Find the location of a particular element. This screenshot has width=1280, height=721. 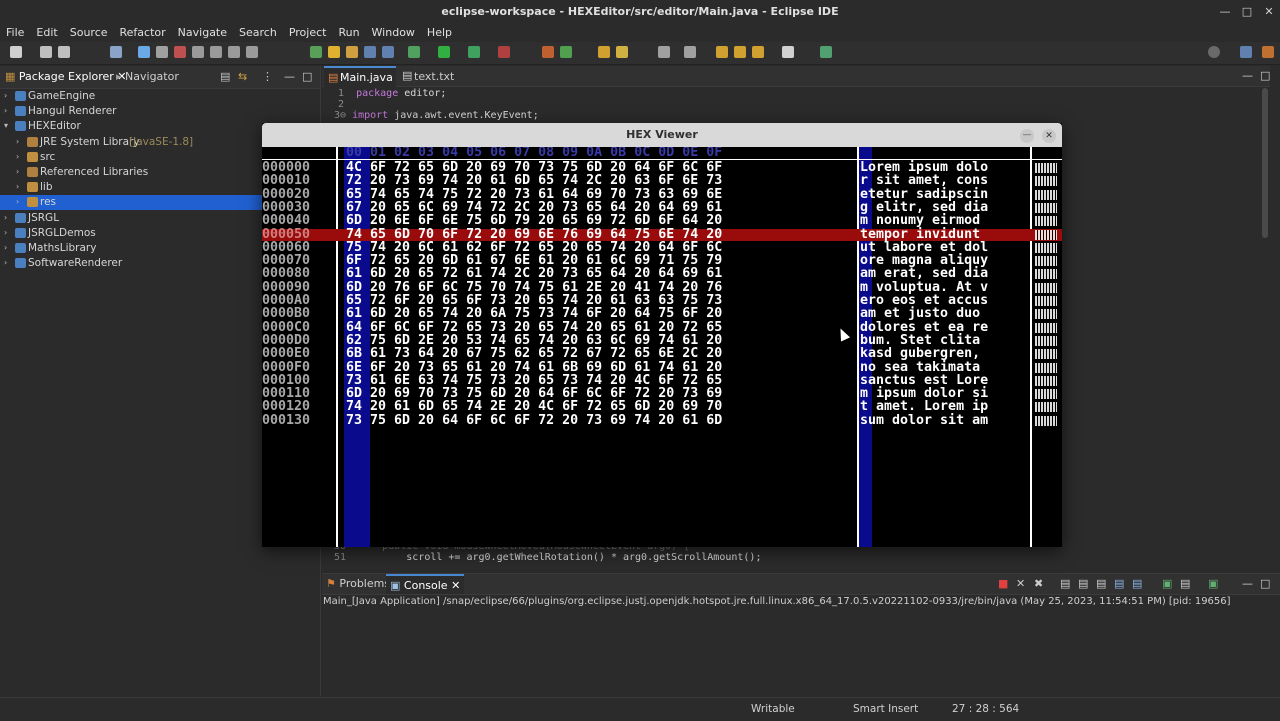

maximize-icon: □ is located at coordinates (1247, 12).